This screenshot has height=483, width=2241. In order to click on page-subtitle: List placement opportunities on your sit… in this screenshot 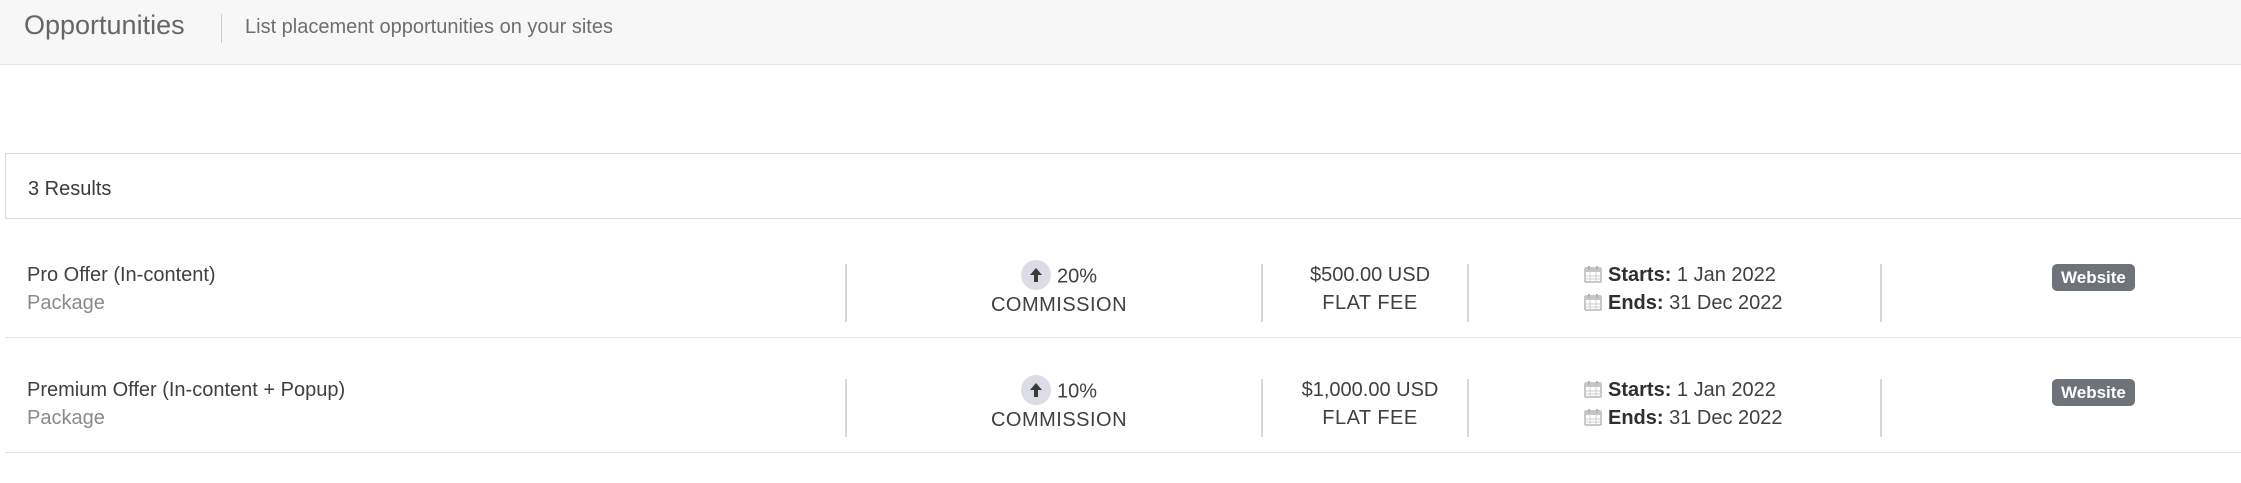, I will do `click(429, 27)`.